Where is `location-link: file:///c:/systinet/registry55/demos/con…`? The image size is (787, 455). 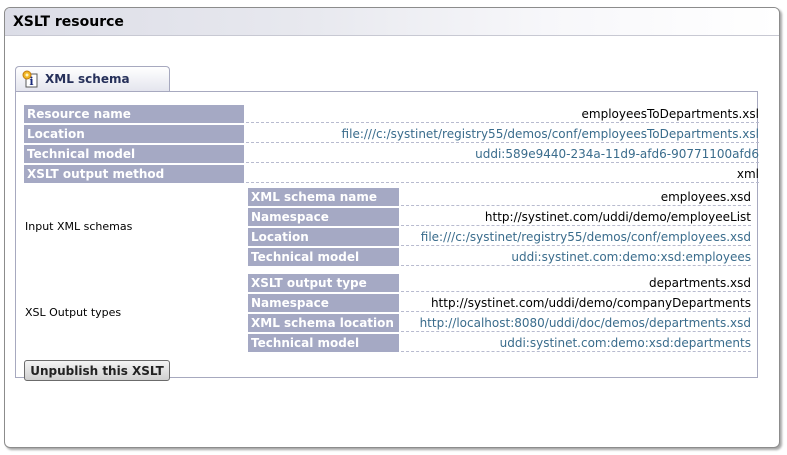 location-link: file:///c:/systinet/registry55/demos/con… is located at coordinates (502, 134).